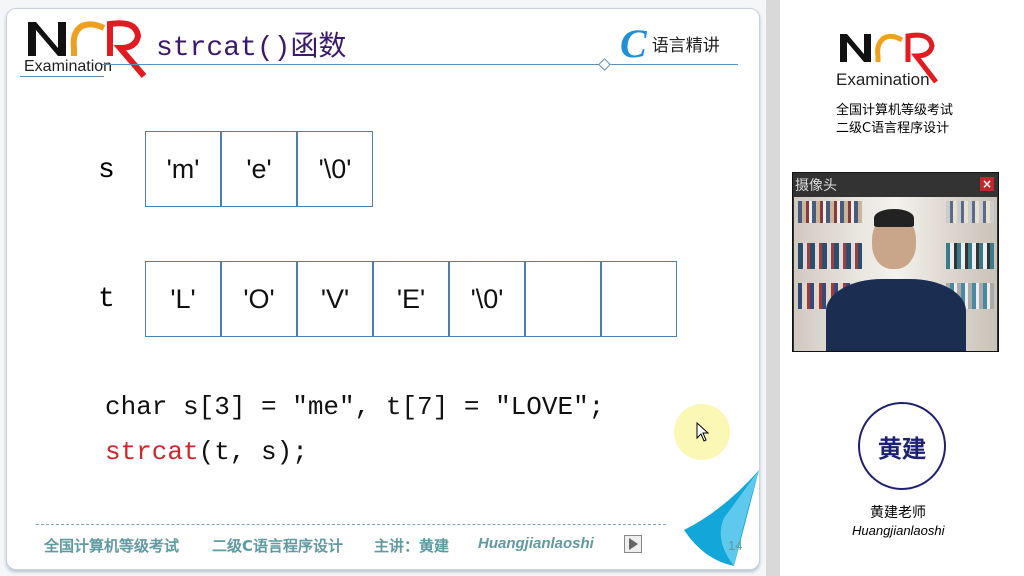 The image size is (1024, 576). Describe the element at coordinates (251, 48) in the screenshot. I see `slide-title: strcat()函数` at that location.